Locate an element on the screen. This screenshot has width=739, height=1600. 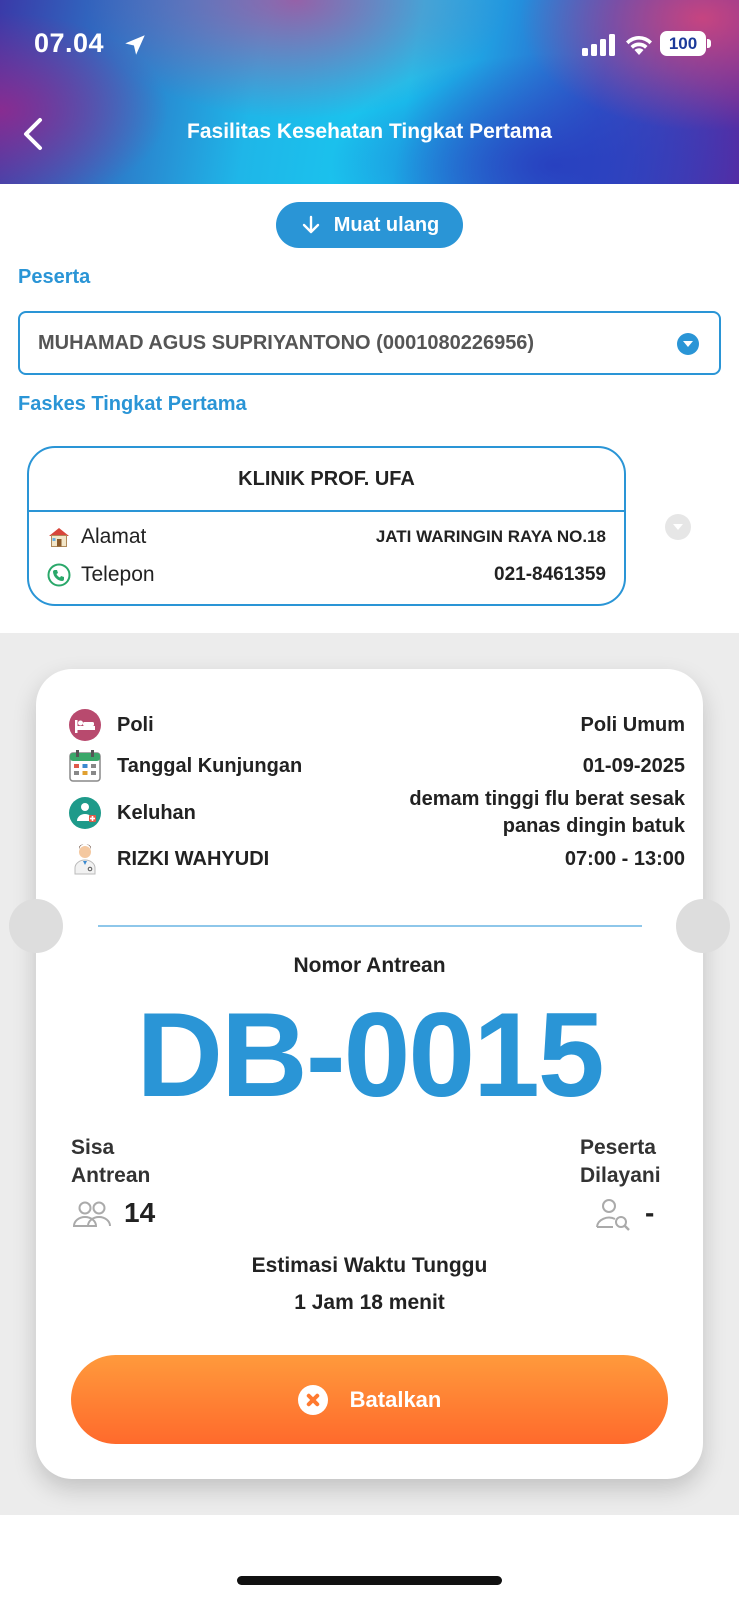
battery-icon: 100 is located at coordinates (683, 43).